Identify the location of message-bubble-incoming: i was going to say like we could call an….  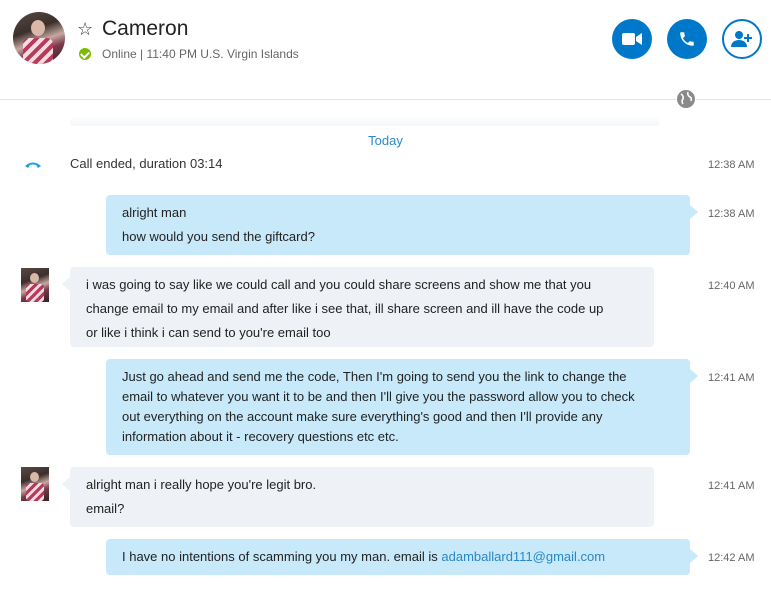
(358, 307).